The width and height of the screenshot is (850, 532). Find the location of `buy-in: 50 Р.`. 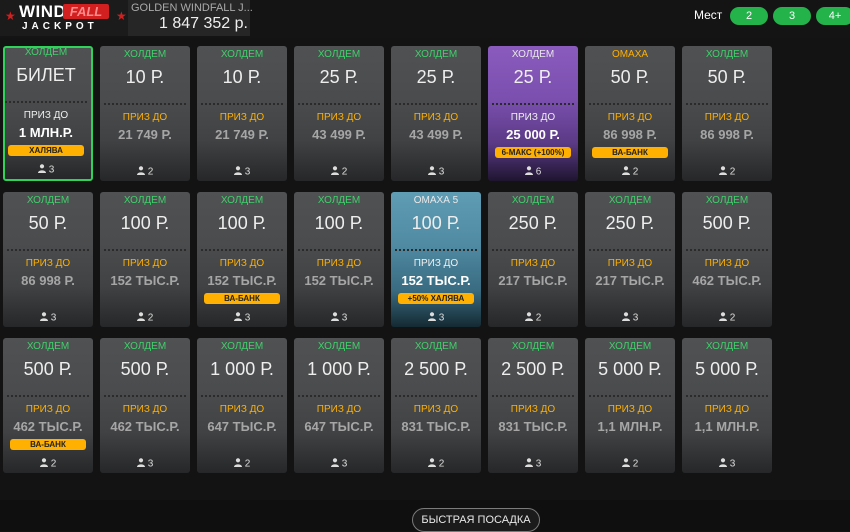

buy-in: 50 Р. is located at coordinates (727, 77).